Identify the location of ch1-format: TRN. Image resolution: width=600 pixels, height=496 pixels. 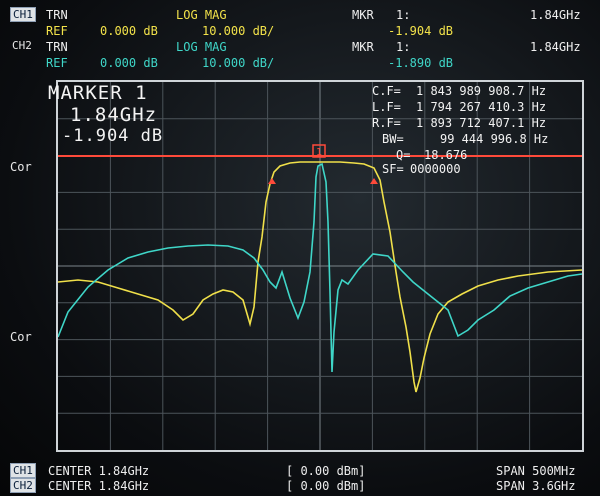
(57, 15).